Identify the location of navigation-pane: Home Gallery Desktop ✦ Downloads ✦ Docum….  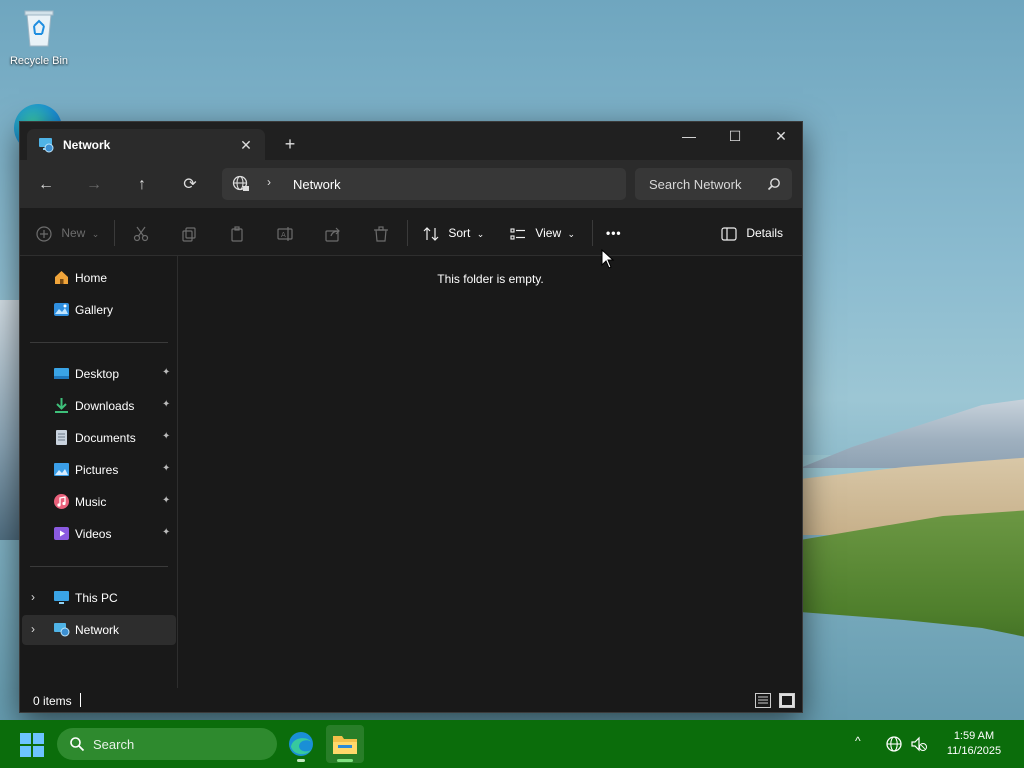
(99, 472).